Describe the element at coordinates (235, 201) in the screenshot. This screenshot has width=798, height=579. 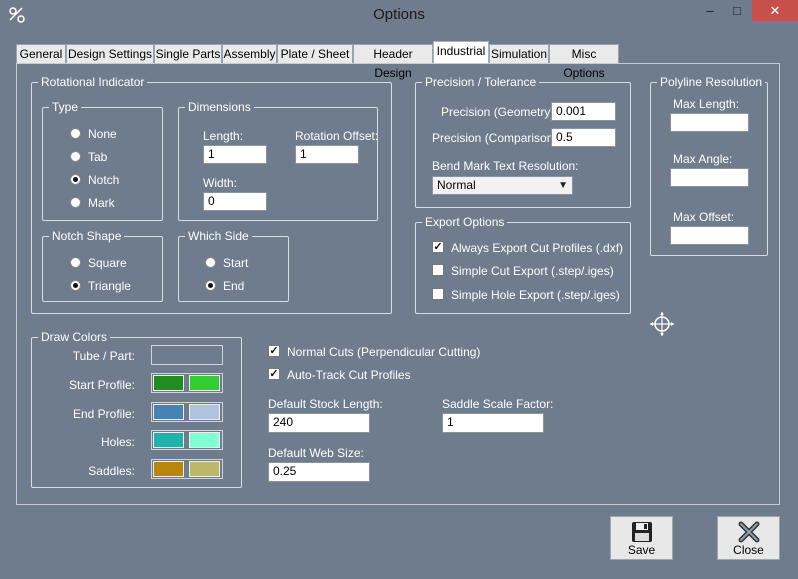
I see `width-input: 0` at that location.